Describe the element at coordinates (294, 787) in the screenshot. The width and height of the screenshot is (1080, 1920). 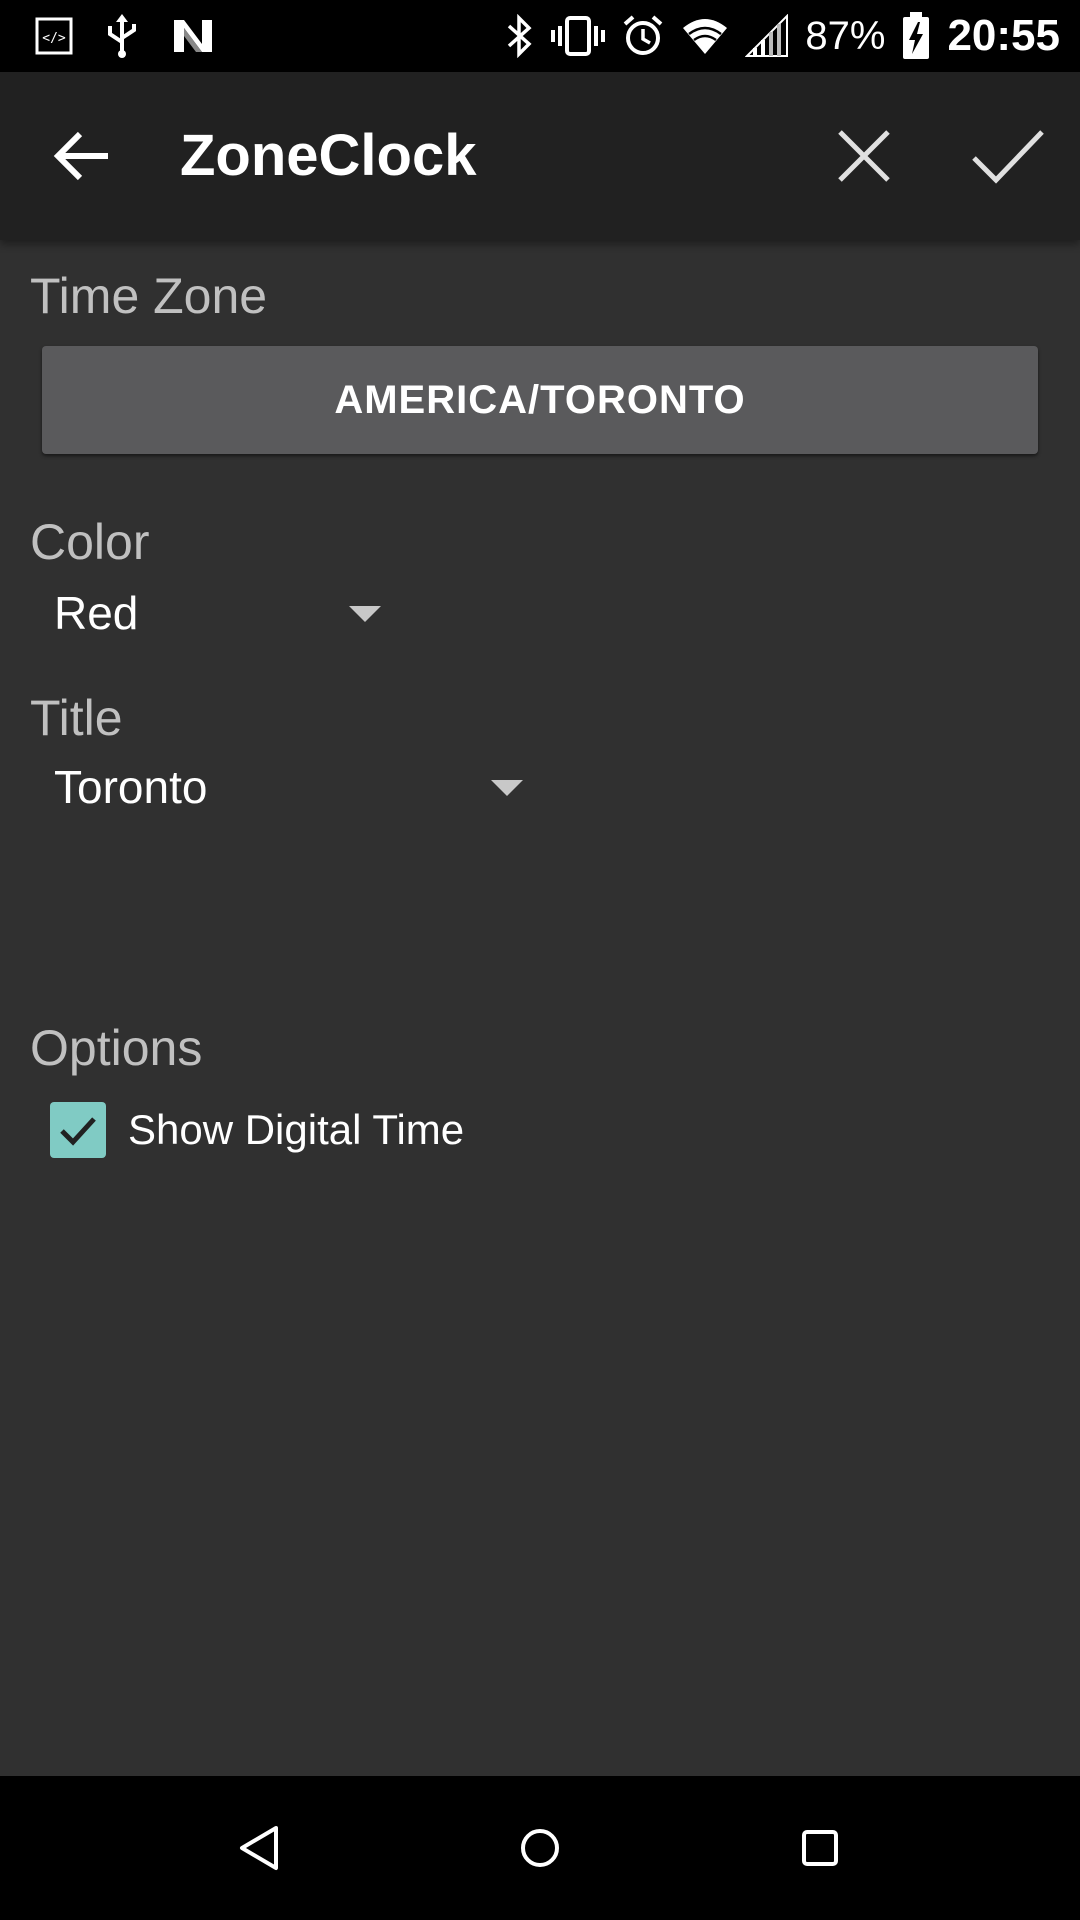
I see `title-spinner: Toronto` at that location.